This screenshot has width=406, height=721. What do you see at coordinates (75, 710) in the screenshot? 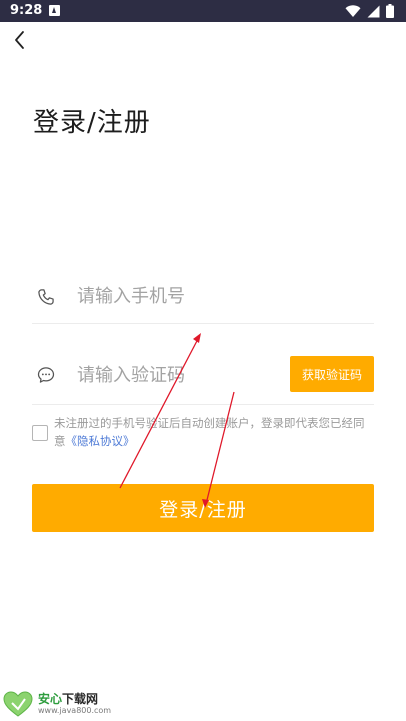
I see `watermark-url: www.java800.com` at bounding box center [75, 710].